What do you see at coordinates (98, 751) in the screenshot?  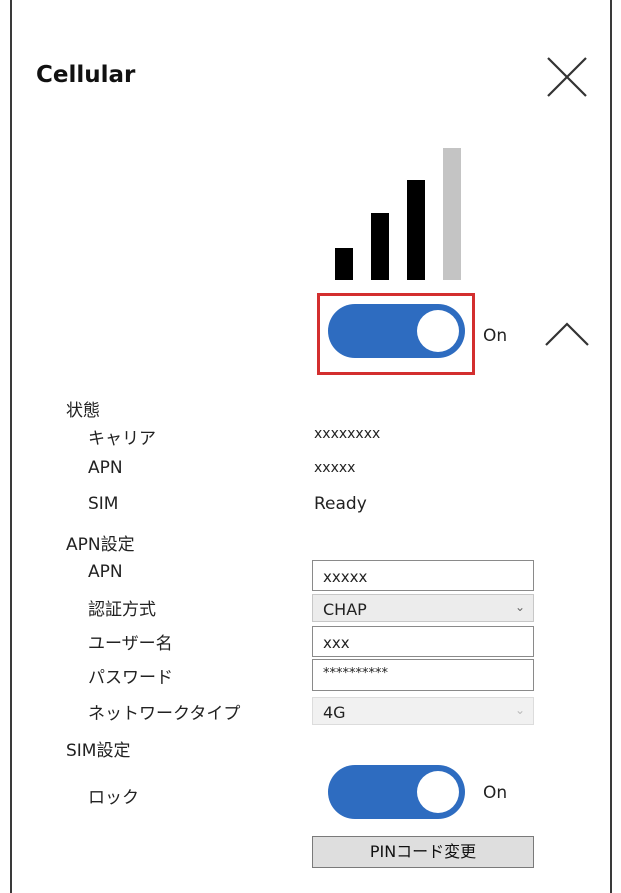 I see `sim-settings-section-label: SIM設定` at bounding box center [98, 751].